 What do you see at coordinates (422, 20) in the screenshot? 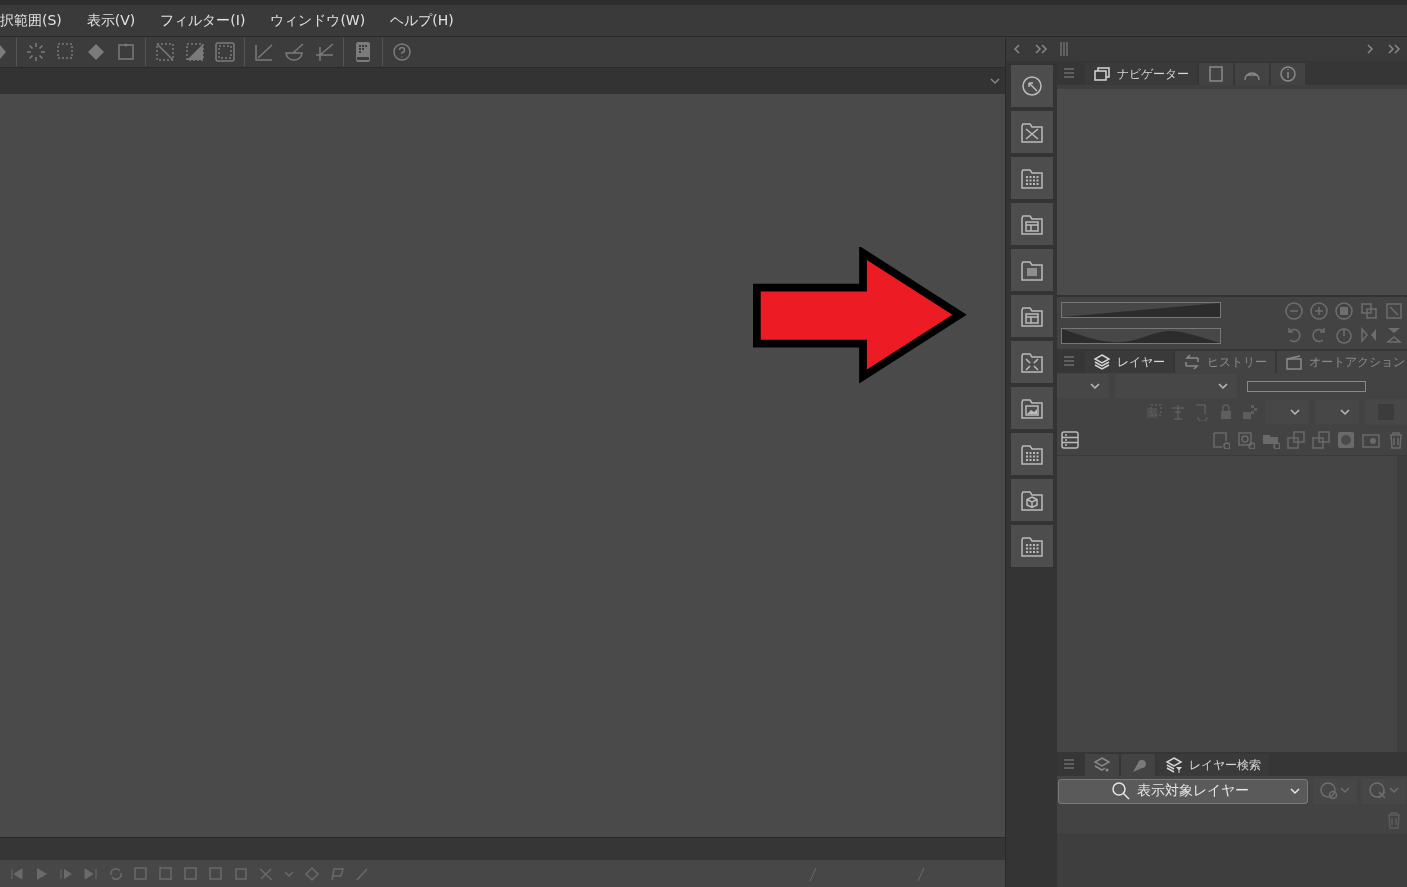
I see `menu-item: ヘルプ(H)` at bounding box center [422, 20].